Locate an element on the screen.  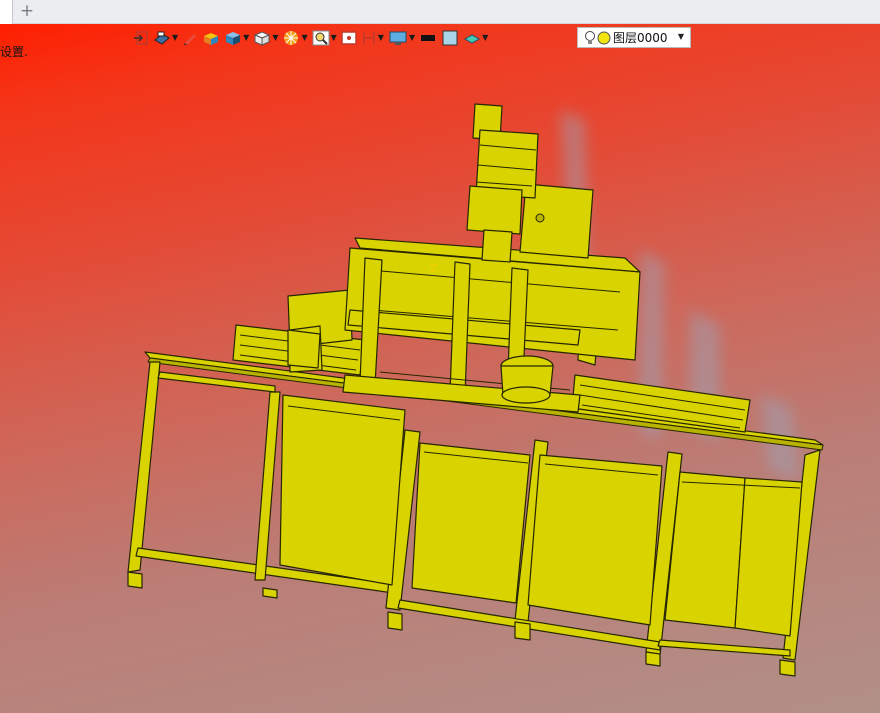
pen-icon is located at coordinates (190, 39).